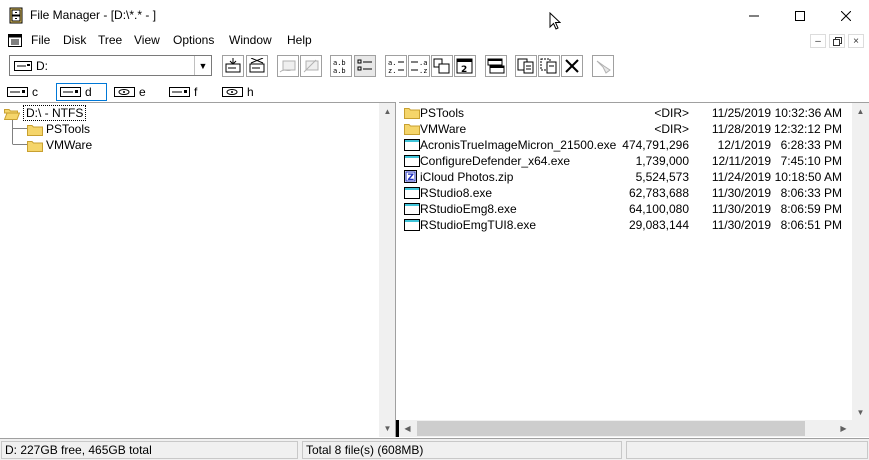 Image resolution: width=869 pixels, height=460 pixels. What do you see at coordinates (128, 92) in the screenshot?
I see `drive-e: e` at bounding box center [128, 92].